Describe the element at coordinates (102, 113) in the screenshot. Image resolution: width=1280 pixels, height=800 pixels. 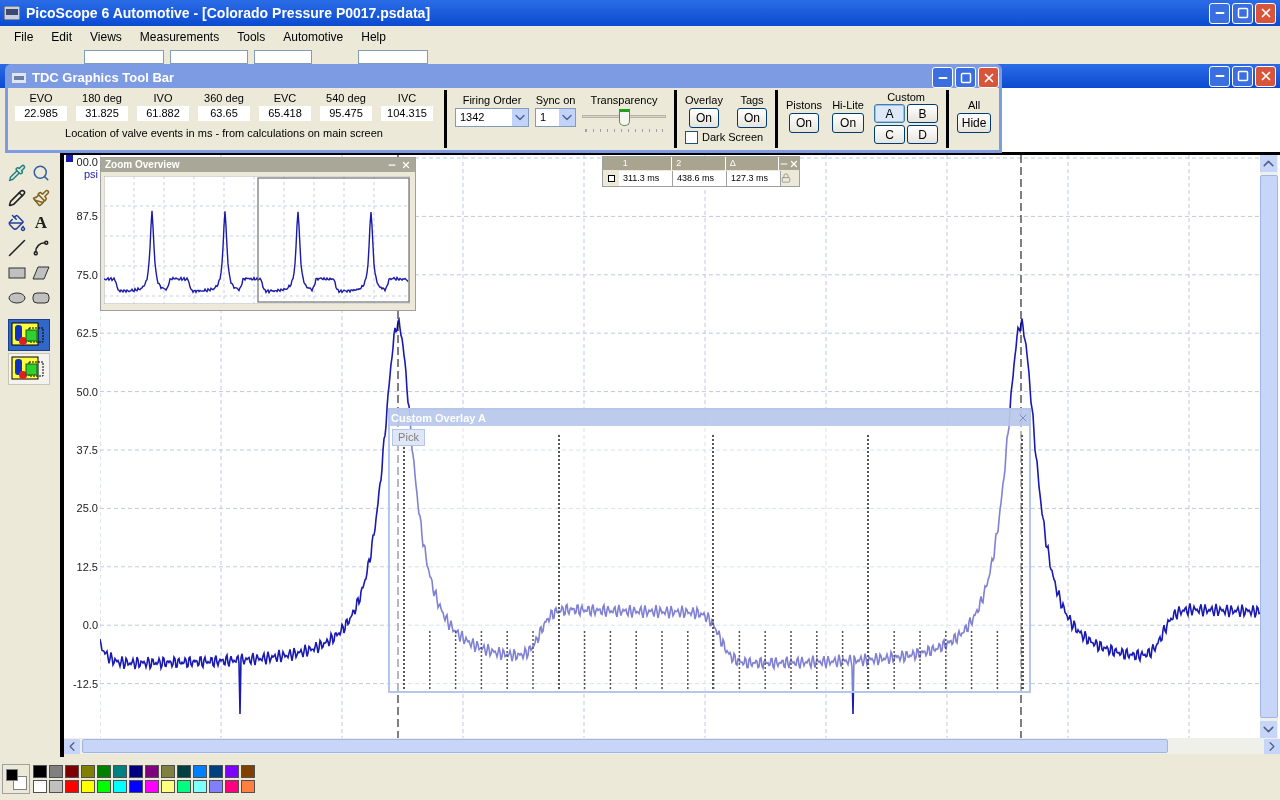
I see `event-value: 31.825` at that location.